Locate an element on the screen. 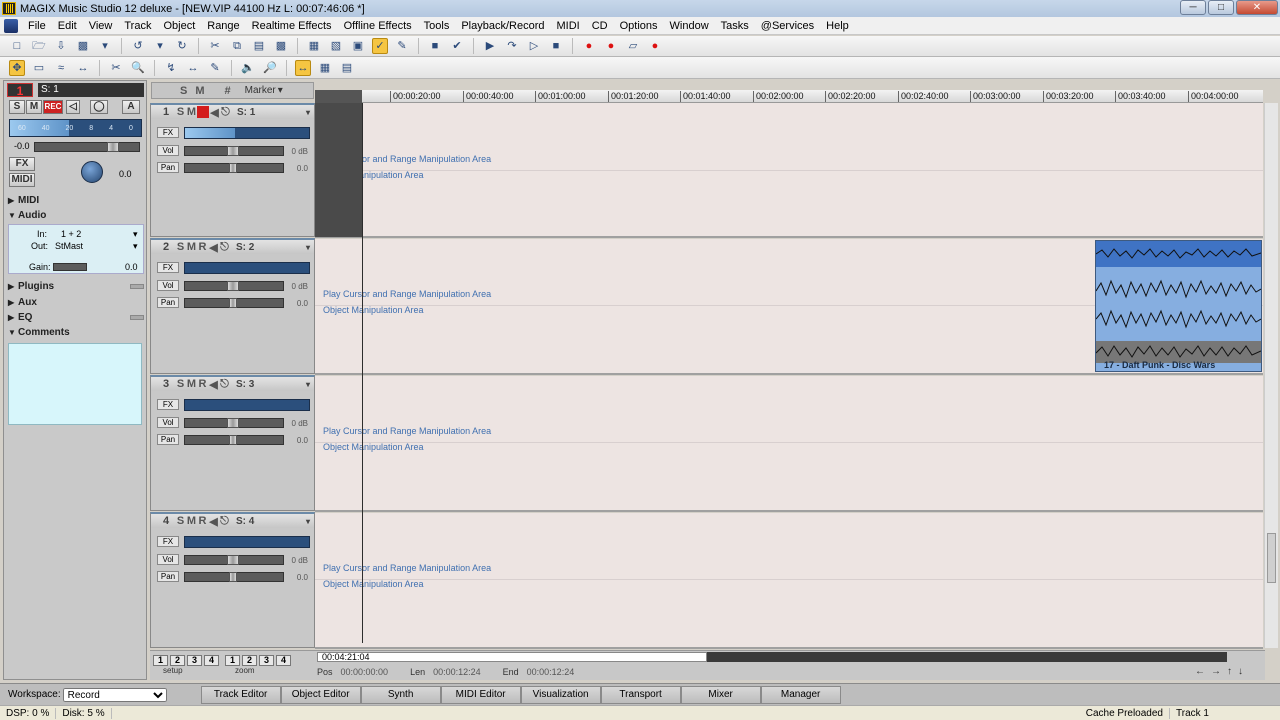 This screenshot has height=720, width=1280. menu-tools: Tools is located at coordinates (437, 26).